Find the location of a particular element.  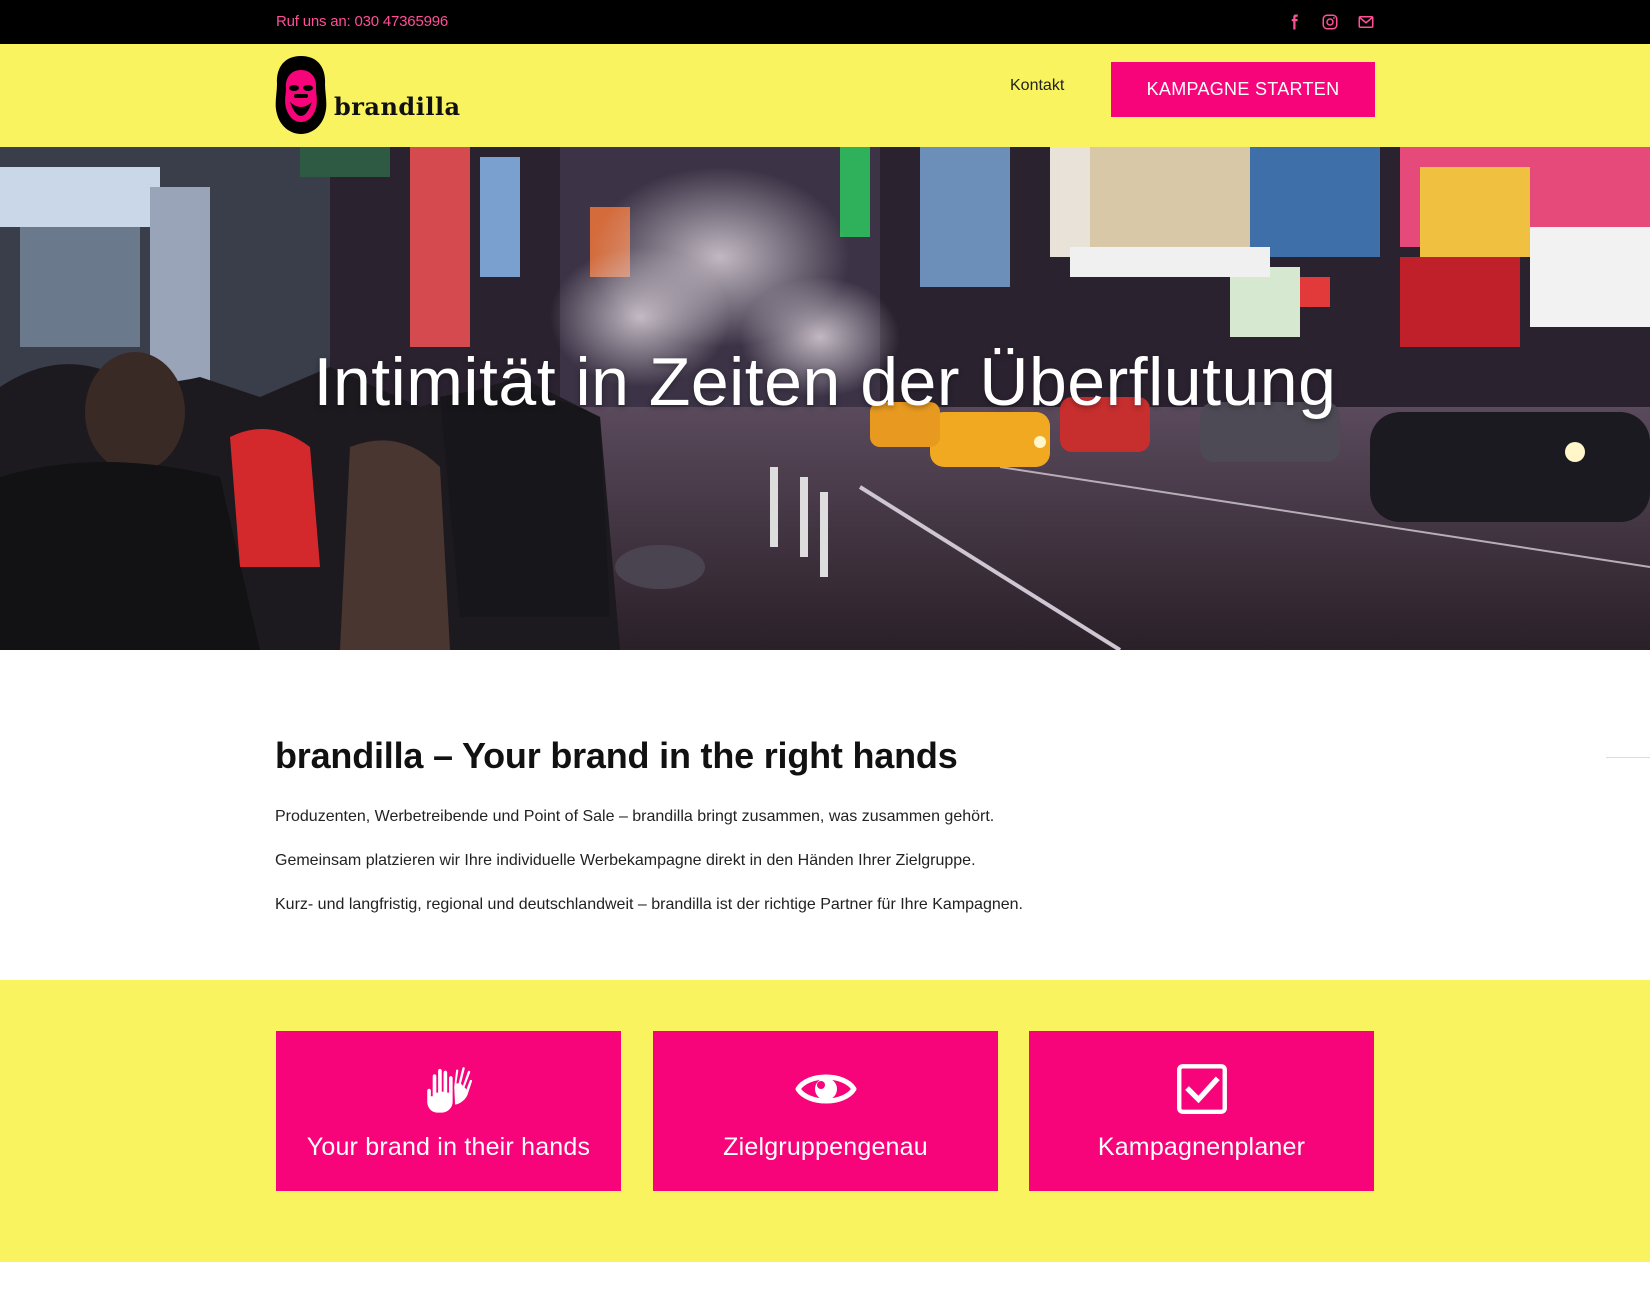

top-bar: Ruf uns an: 030 47365996 is located at coordinates (825, 22).